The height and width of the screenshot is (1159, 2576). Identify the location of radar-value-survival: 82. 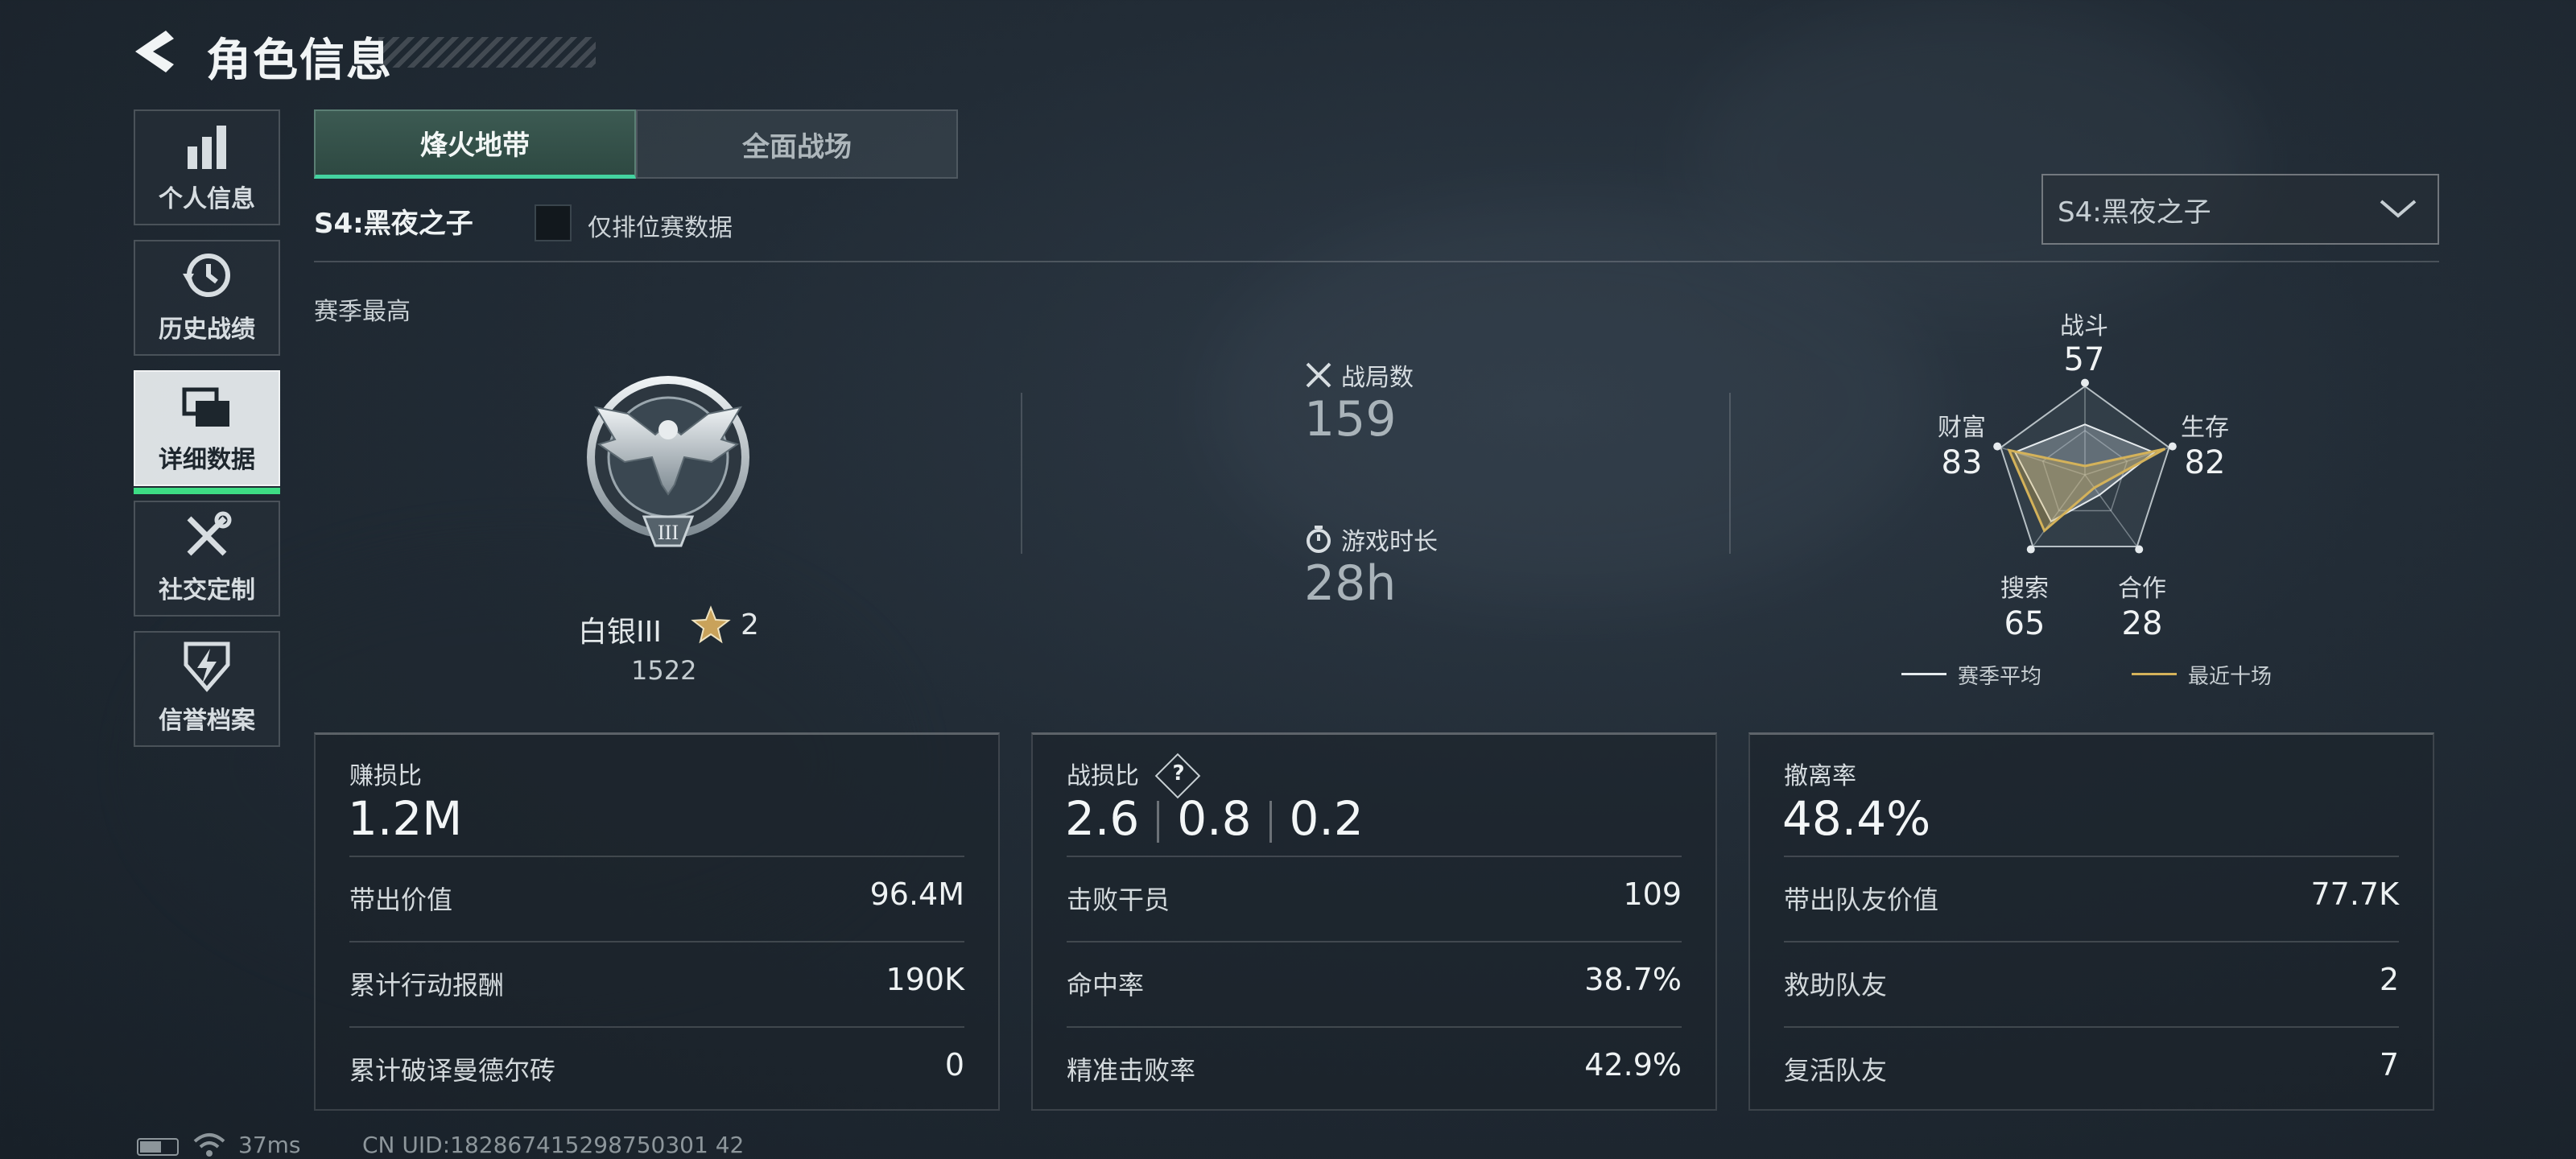
(2205, 462).